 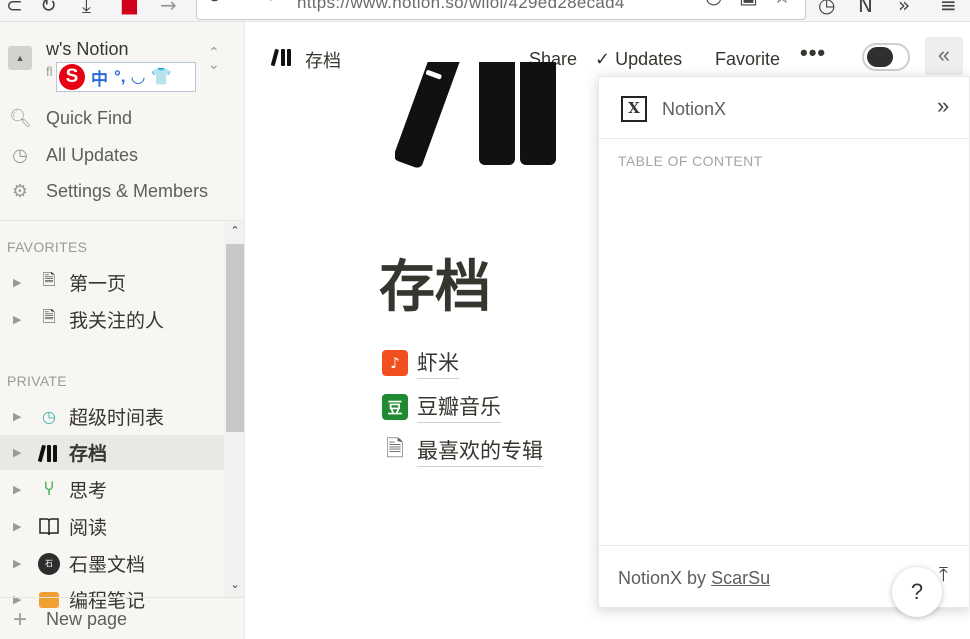 I want to click on page-info-icon: ▬, so click(x=251, y=4).